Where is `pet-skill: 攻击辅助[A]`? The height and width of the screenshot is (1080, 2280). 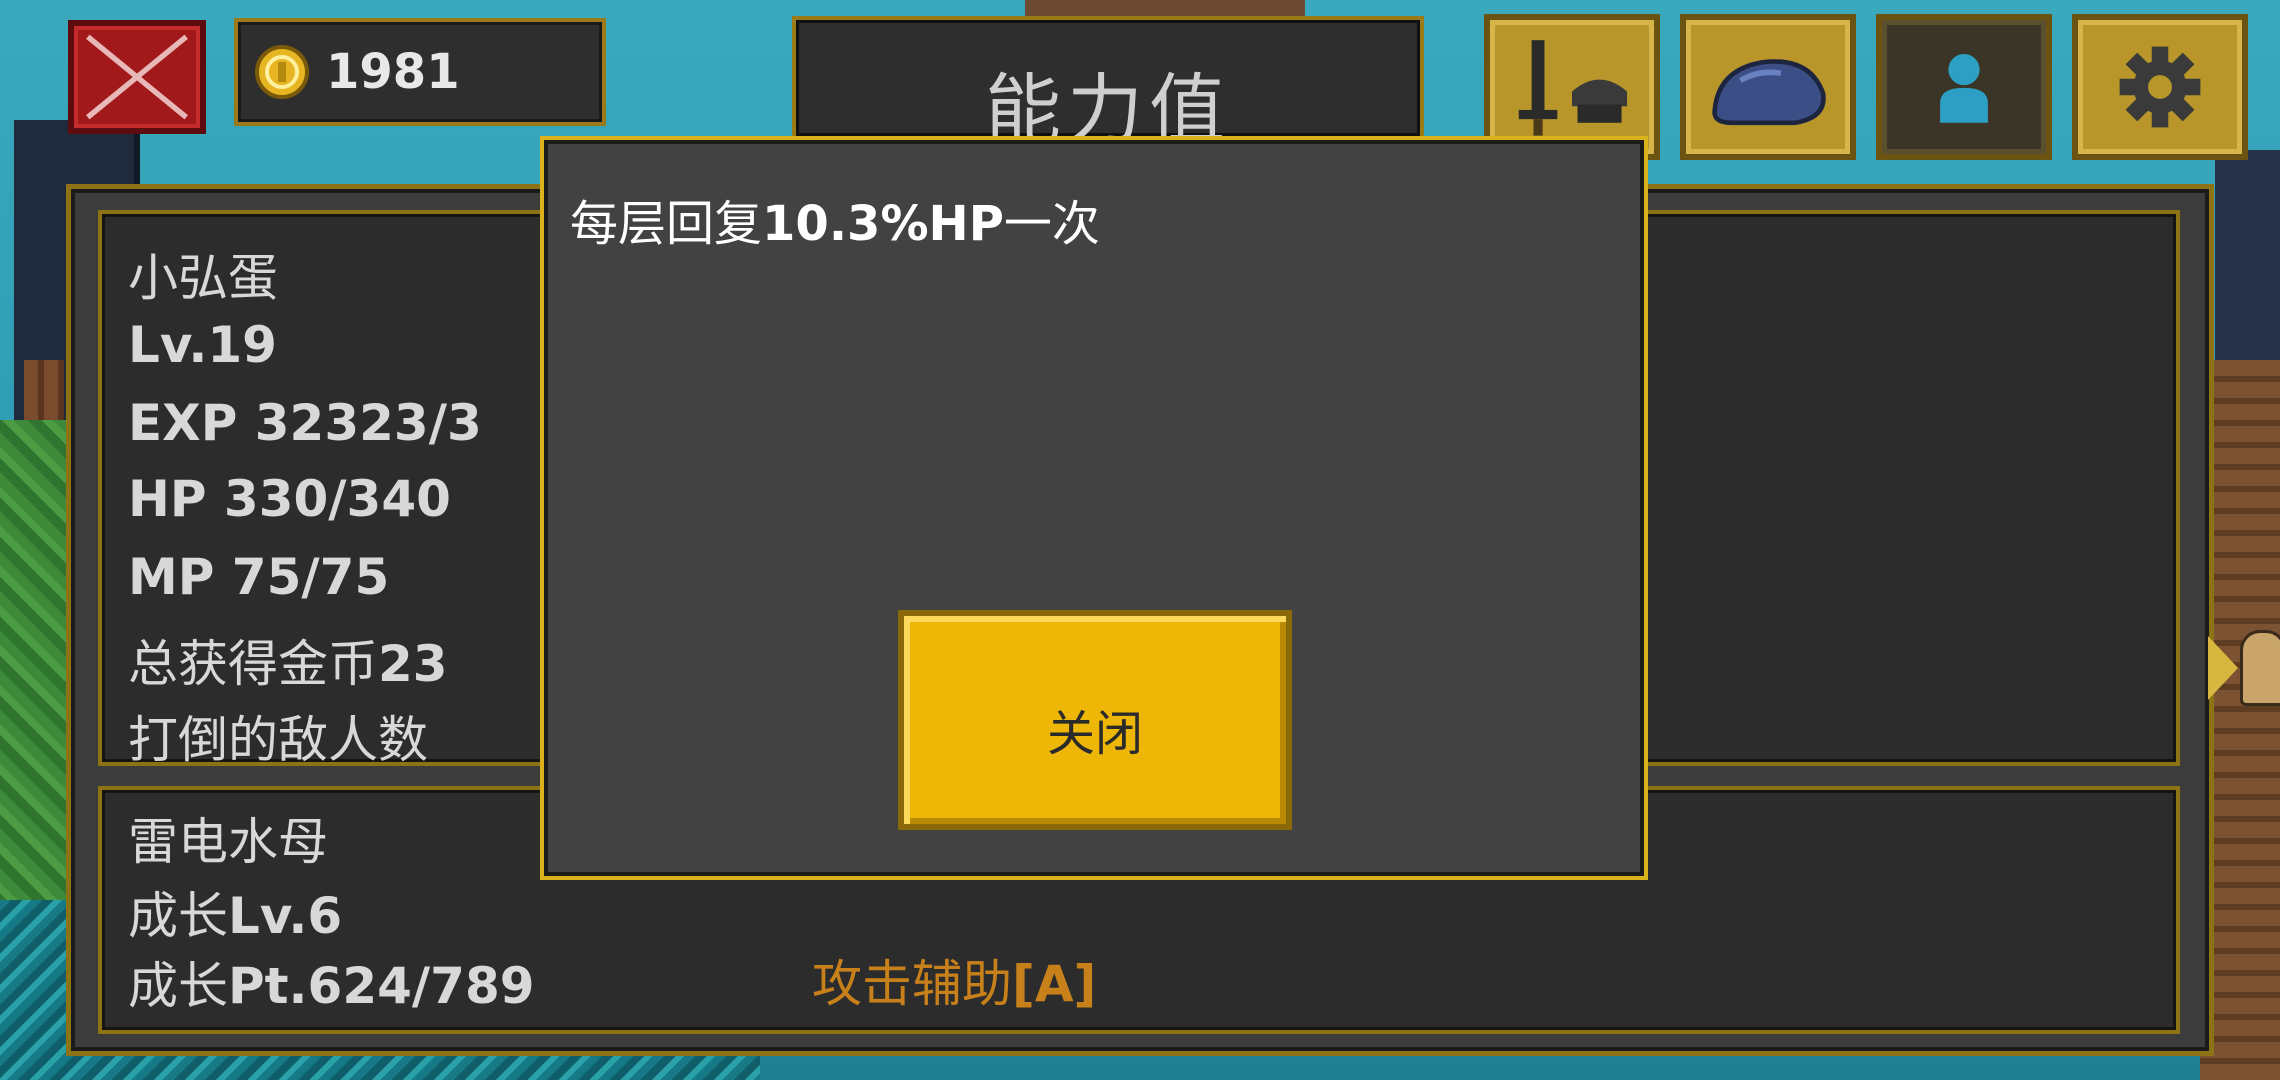 pet-skill: 攻击辅助[A] is located at coordinates (954, 980).